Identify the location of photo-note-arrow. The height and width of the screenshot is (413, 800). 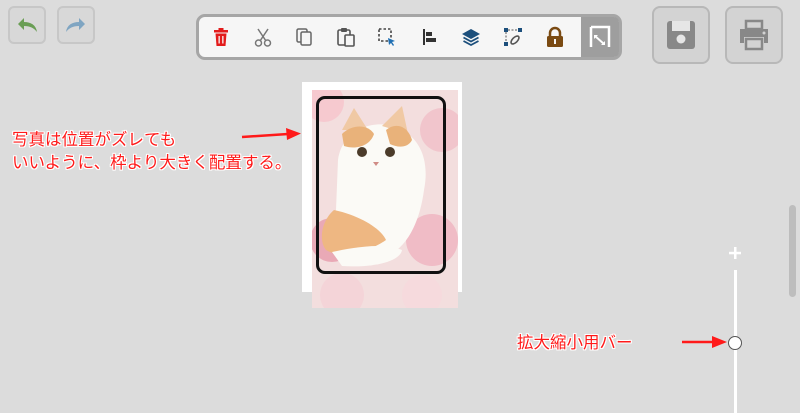
(271, 134).